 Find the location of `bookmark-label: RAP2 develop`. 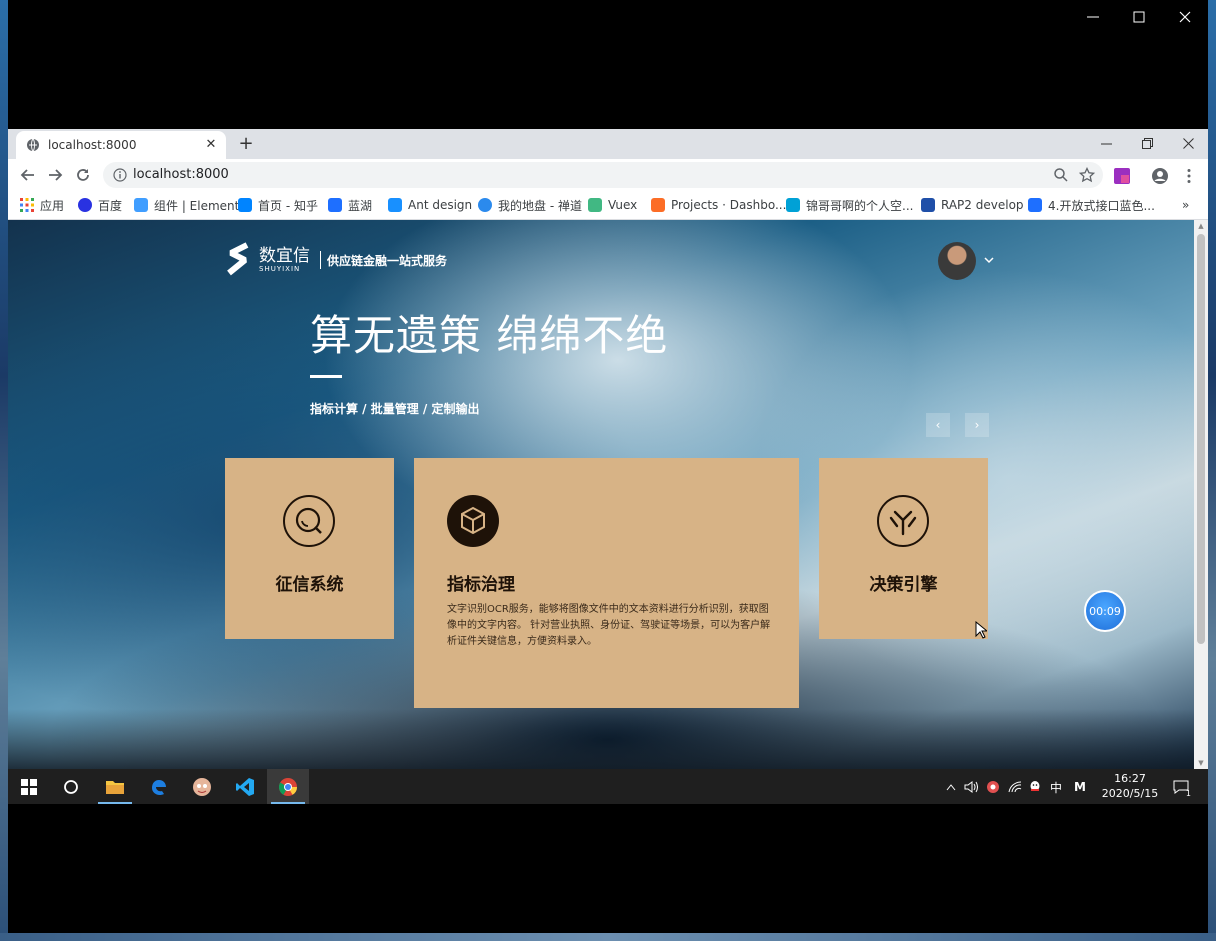

bookmark-label: RAP2 develop is located at coordinates (982, 205).